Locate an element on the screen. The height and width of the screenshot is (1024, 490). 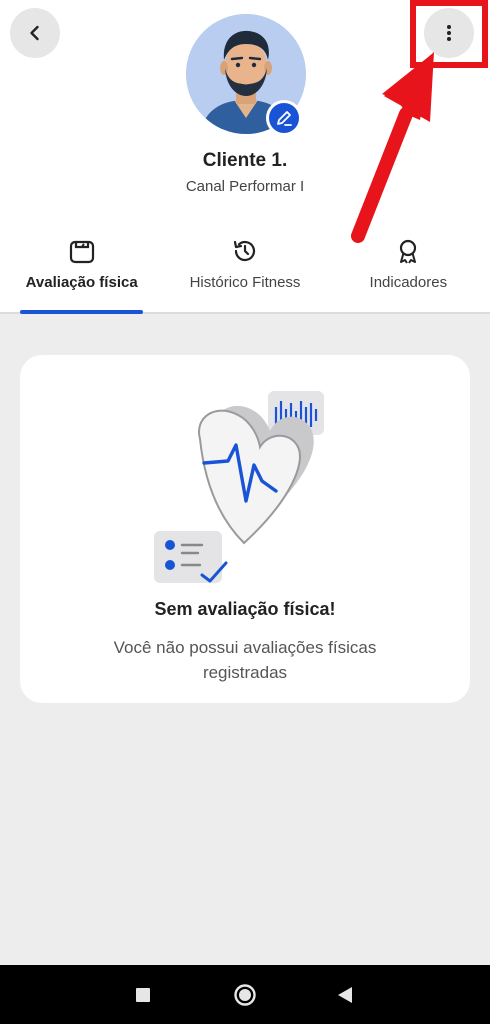
chevron-left-icon is located at coordinates (34, 33).